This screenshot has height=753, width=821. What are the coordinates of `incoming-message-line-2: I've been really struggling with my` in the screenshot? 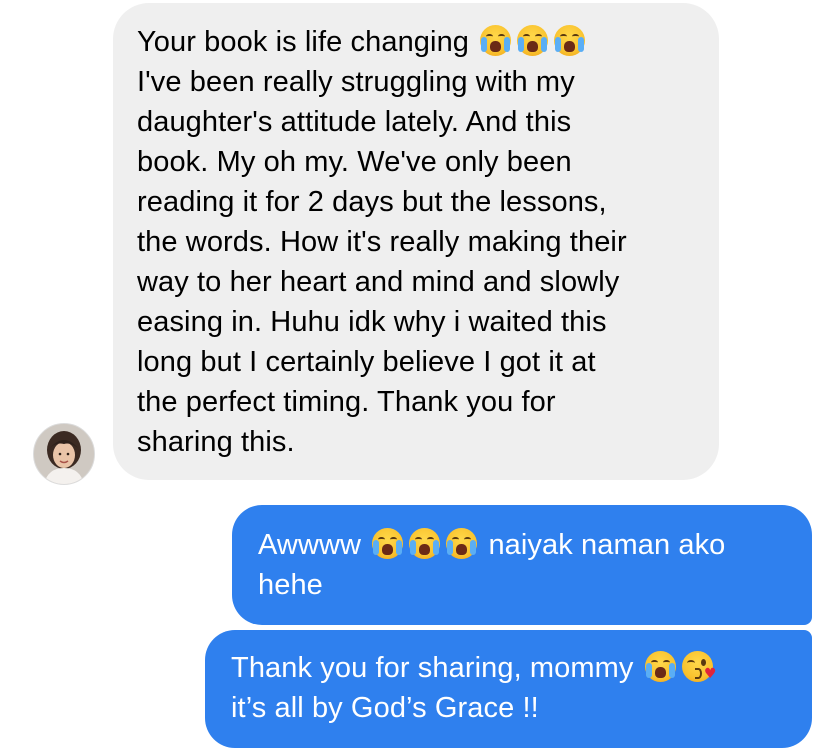 It's located at (356, 82).